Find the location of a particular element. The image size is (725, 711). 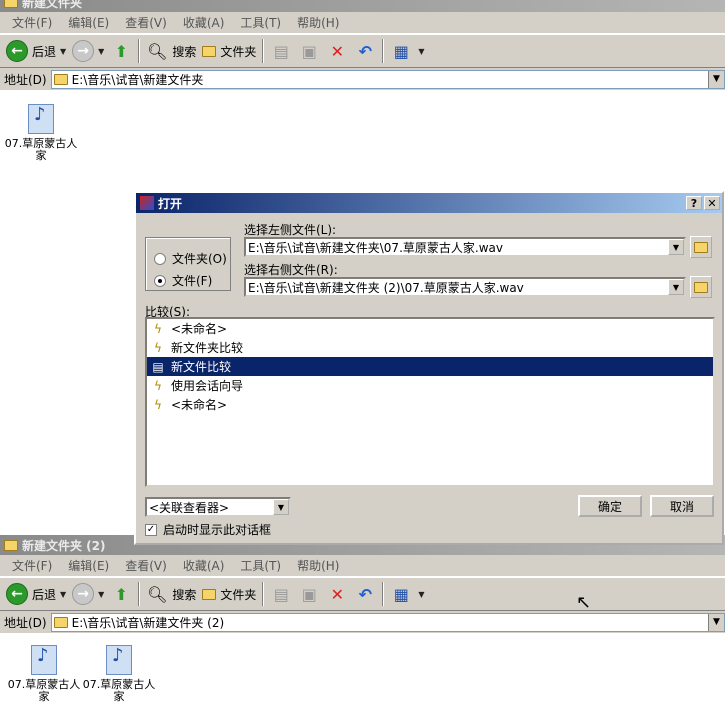

right-file-value: E:\音乐\试音\新建文件夹 (2)\07.草原蒙古人家.wav is located at coordinates (386, 287).